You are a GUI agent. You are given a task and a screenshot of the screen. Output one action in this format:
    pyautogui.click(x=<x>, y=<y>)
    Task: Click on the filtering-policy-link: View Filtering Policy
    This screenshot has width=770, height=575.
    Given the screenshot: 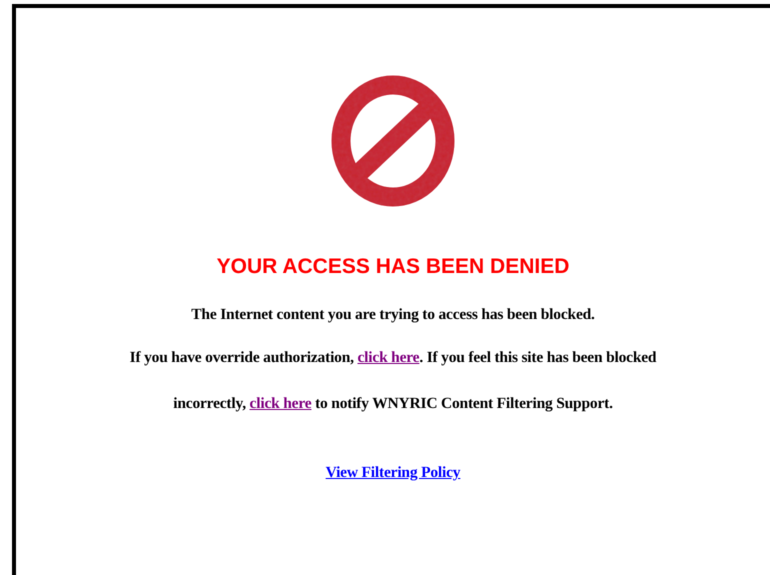 What is the action you would take?
    pyautogui.click(x=393, y=473)
    